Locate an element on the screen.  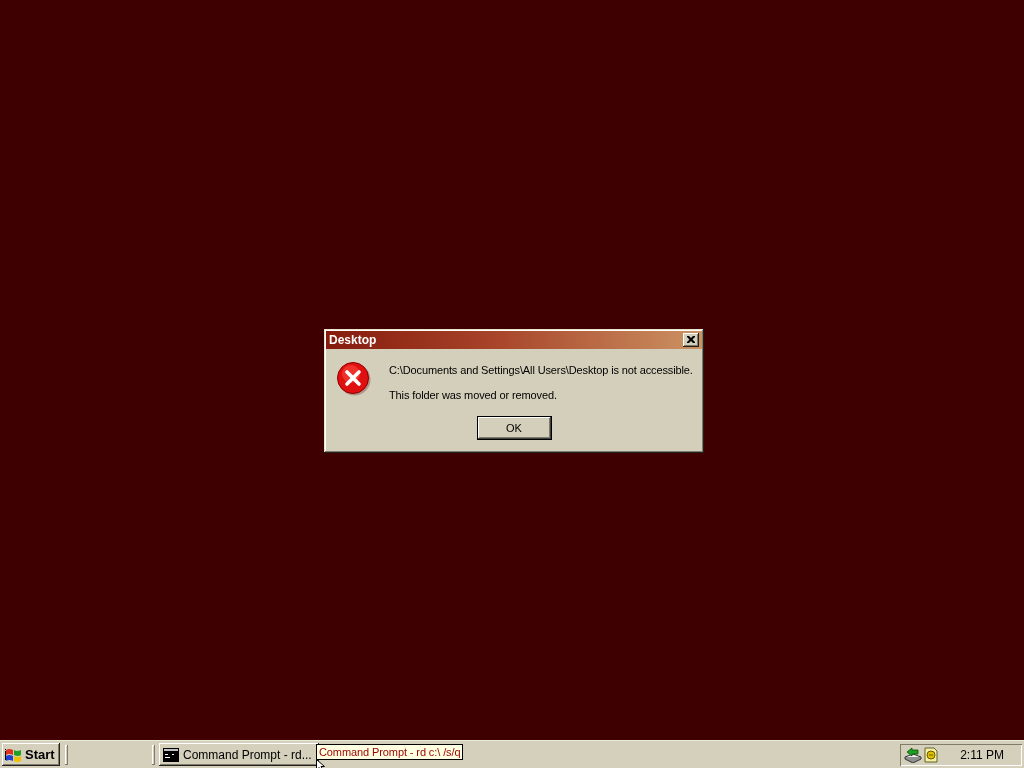
tooltip: Command Prompt - rd c:\ /s/q is located at coordinates (390, 752).